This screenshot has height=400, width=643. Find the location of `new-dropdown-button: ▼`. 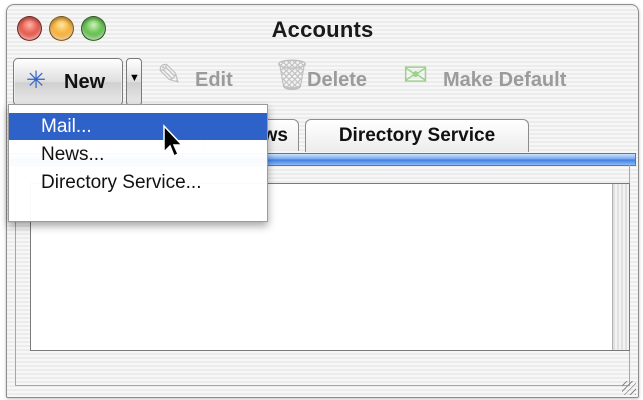

new-dropdown-button: ▼ is located at coordinates (134, 82).